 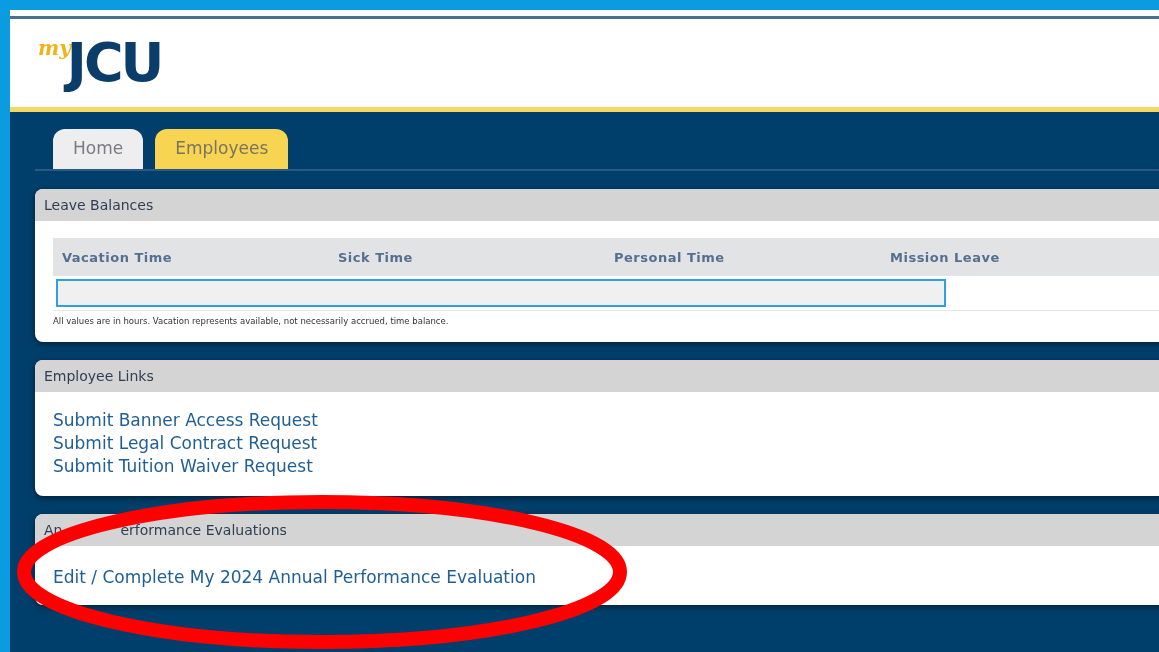 I want to click on link: Submit Banner Access Request, so click(x=185, y=420).